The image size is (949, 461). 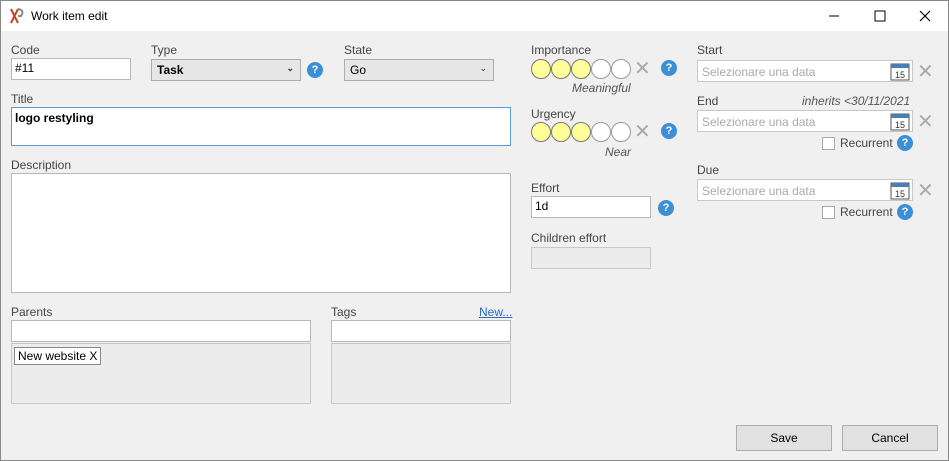 I want to click on clear-due-icon: ✕, so click(x=925, y=190).